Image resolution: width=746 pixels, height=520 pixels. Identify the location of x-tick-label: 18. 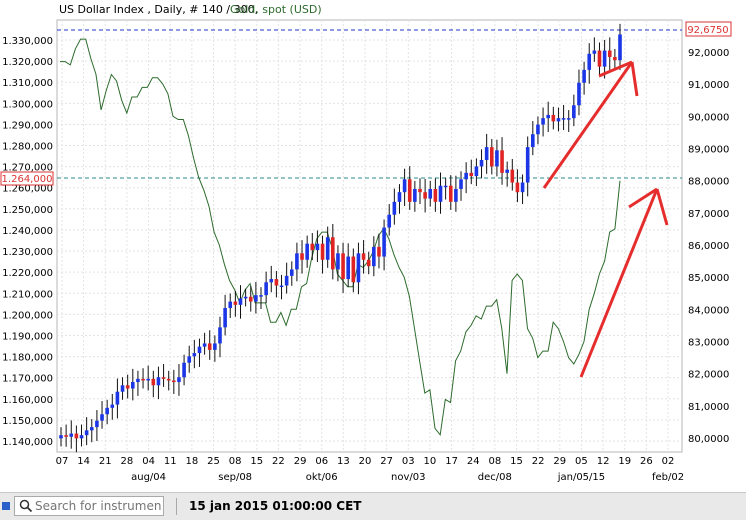
(191, 461).